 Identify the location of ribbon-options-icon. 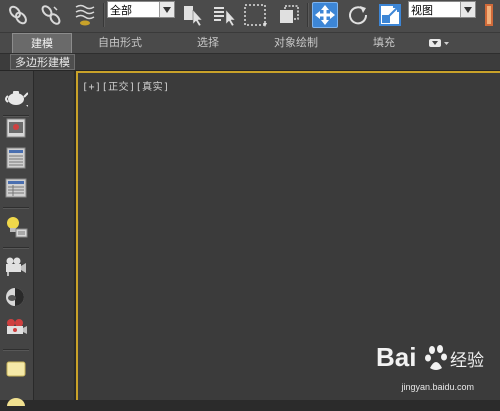
(439, 43).